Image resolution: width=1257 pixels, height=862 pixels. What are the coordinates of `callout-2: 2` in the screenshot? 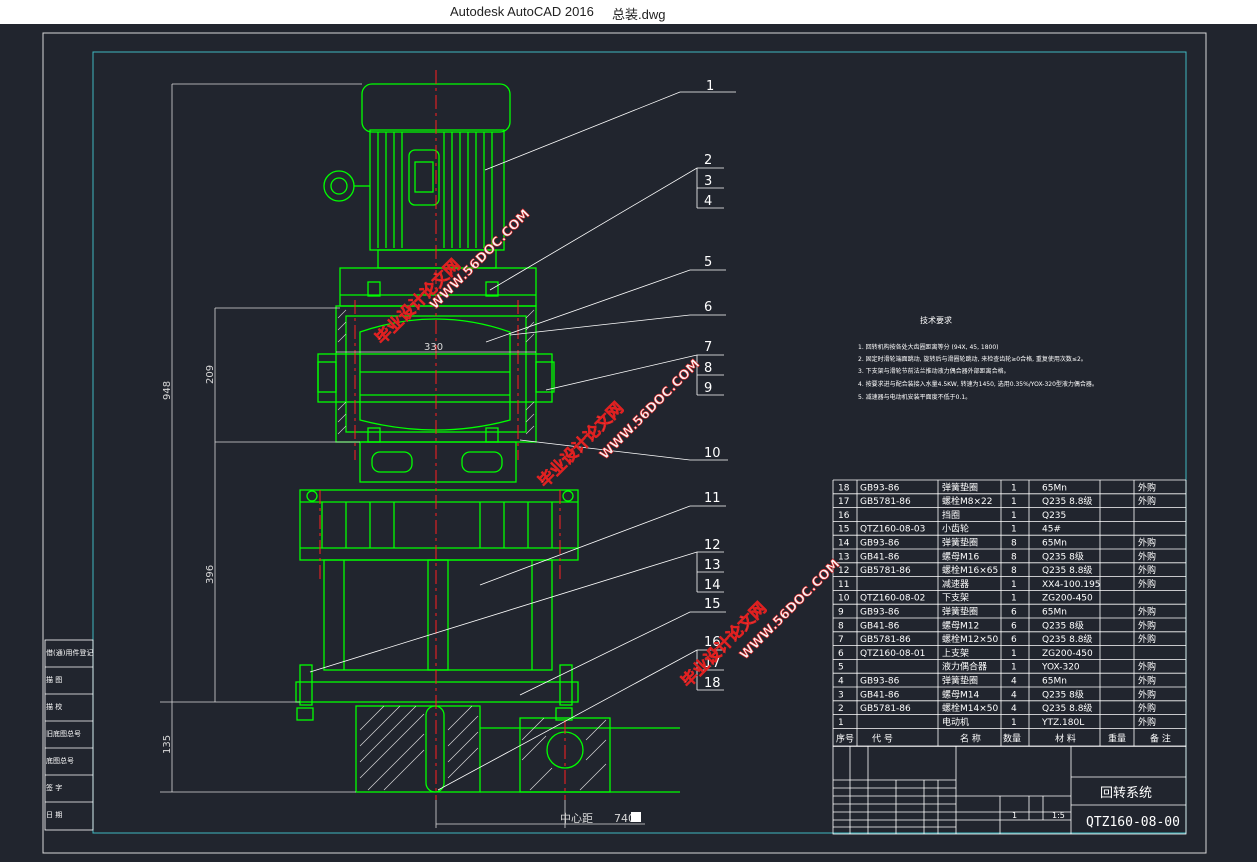 It's located at (708, 160).